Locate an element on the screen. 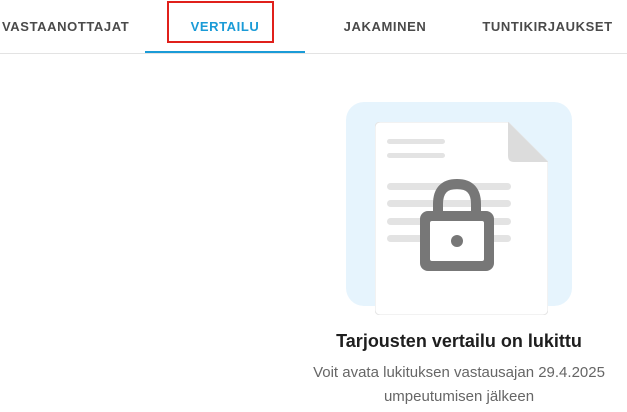  locked-document-illustration is located at coordinates (461, 218).